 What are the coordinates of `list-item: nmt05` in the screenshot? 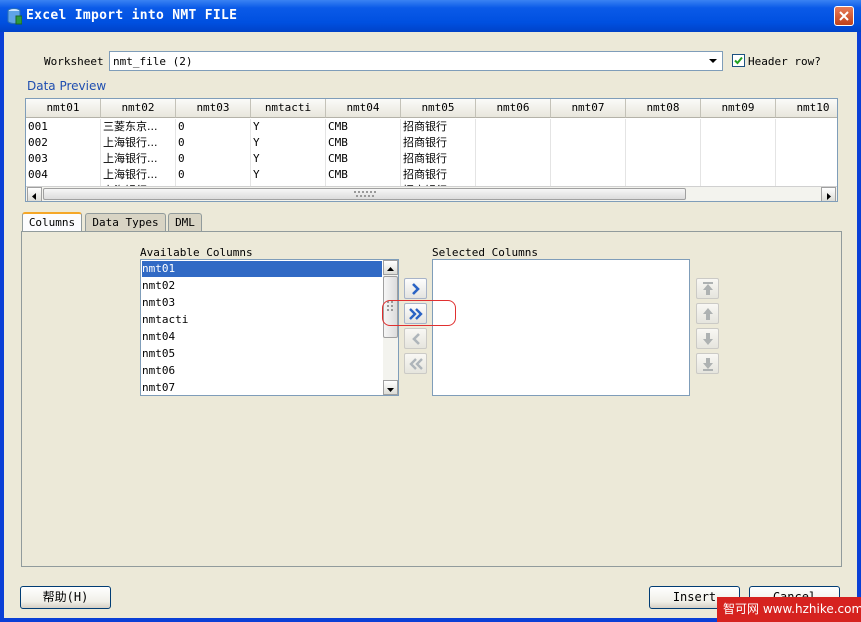 It's located at (262, 354).